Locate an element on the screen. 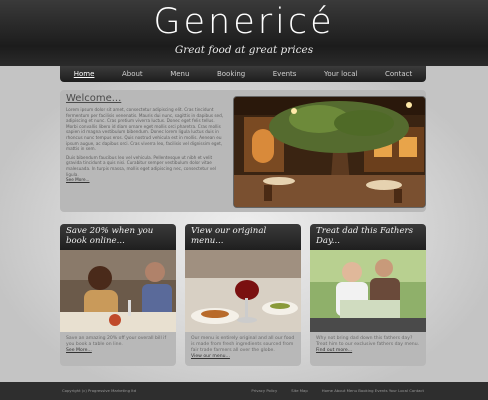 The image size is (488, 400). nav-item-menu: Menu is located at coordinates (179, 74).